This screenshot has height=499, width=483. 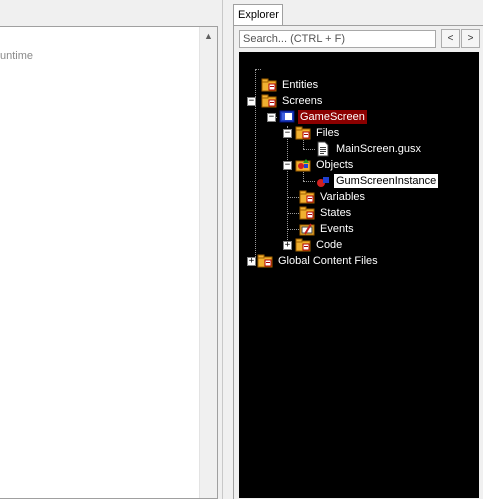 What do you see at coordinates (323, 182) in the screenshot?
I see `object-instance-icon` at bounding box center [323, 182].